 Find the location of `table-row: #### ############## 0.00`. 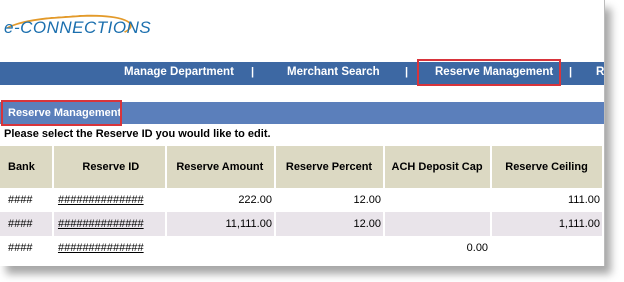

table-row: #### ############## 0.00 is located at coordinates (302, 248).